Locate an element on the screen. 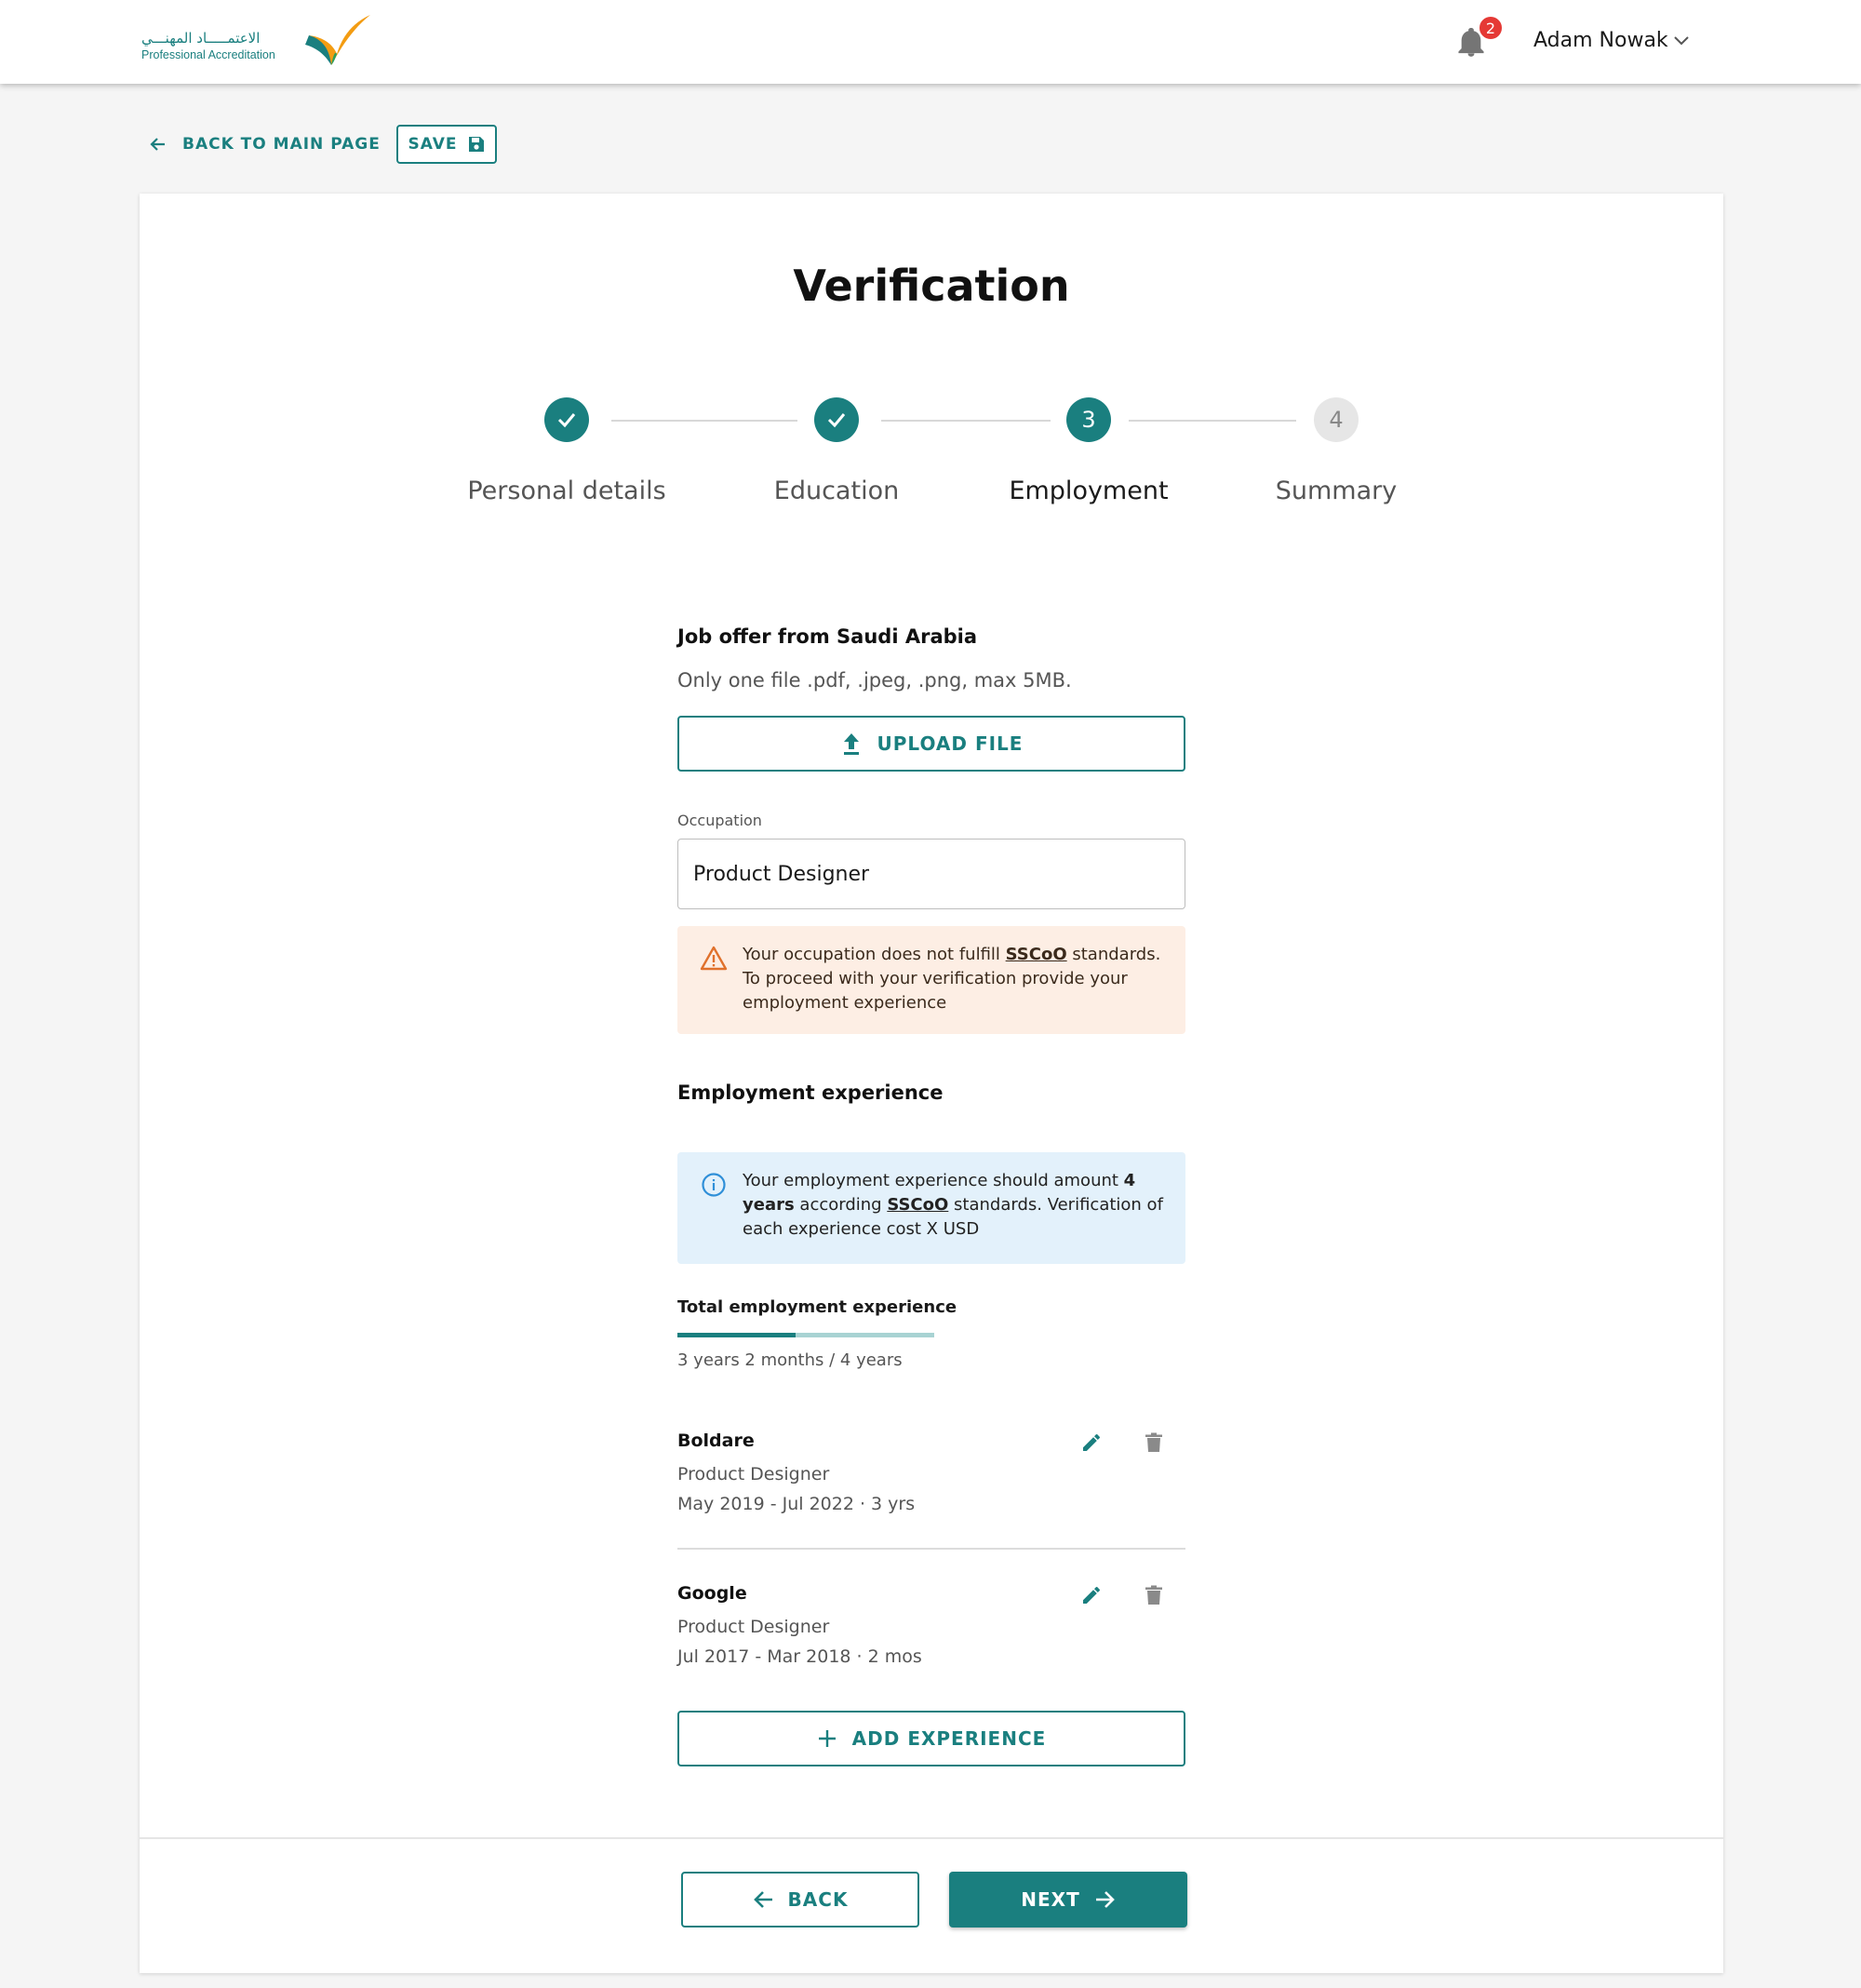  next-button: NEXT is located at coordinates (1068, 1900).